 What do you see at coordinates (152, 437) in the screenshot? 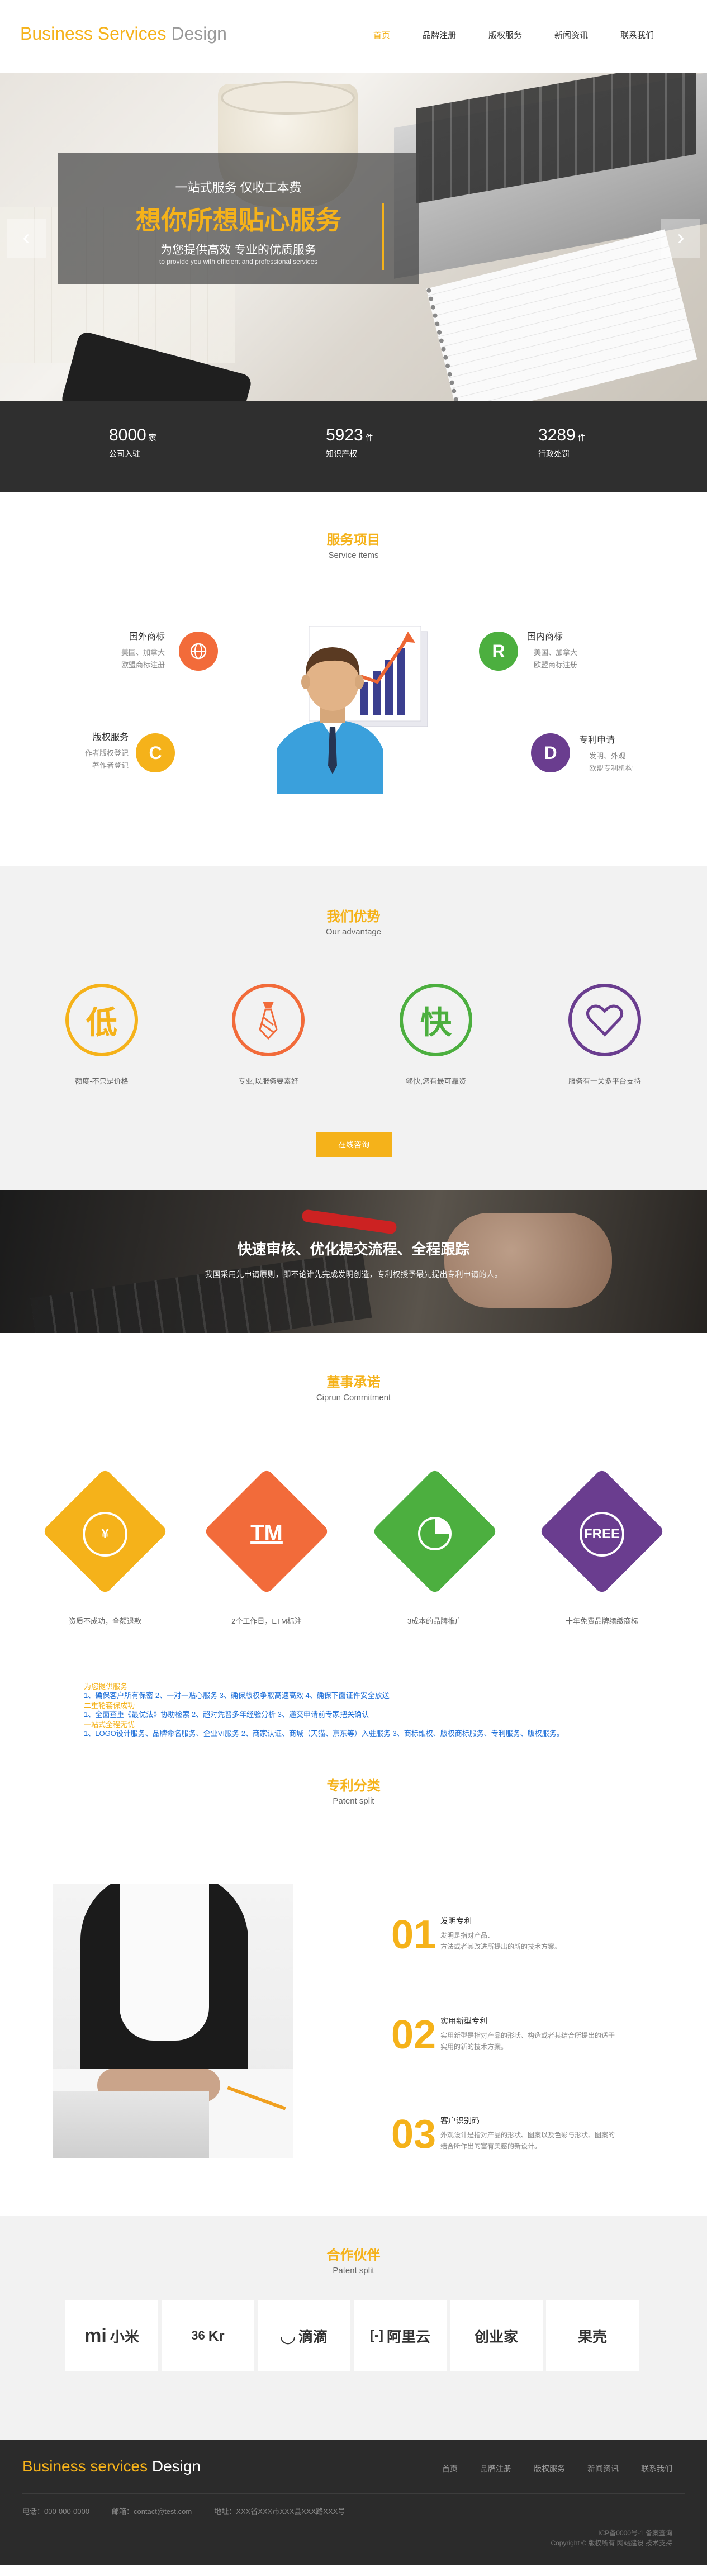
I see `stat-unit: 家` at bounding box center [152, 437].